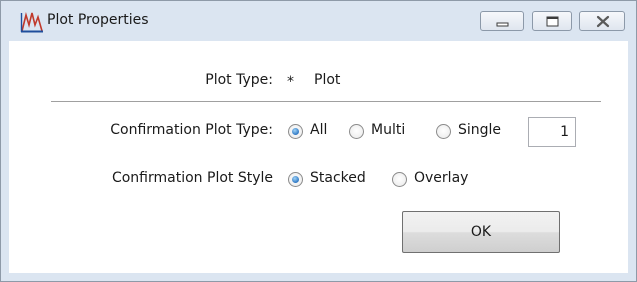 The image size is (637, 282). Describe the element at coordinates (295, 131) in the screenshot. I see `radio-all` at that location.